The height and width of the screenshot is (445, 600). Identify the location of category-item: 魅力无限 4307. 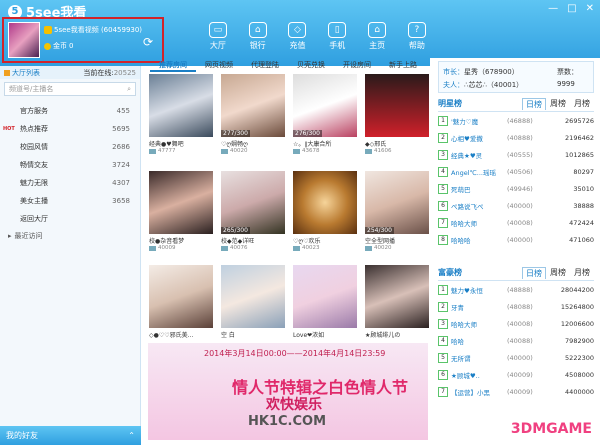
(70, 183).